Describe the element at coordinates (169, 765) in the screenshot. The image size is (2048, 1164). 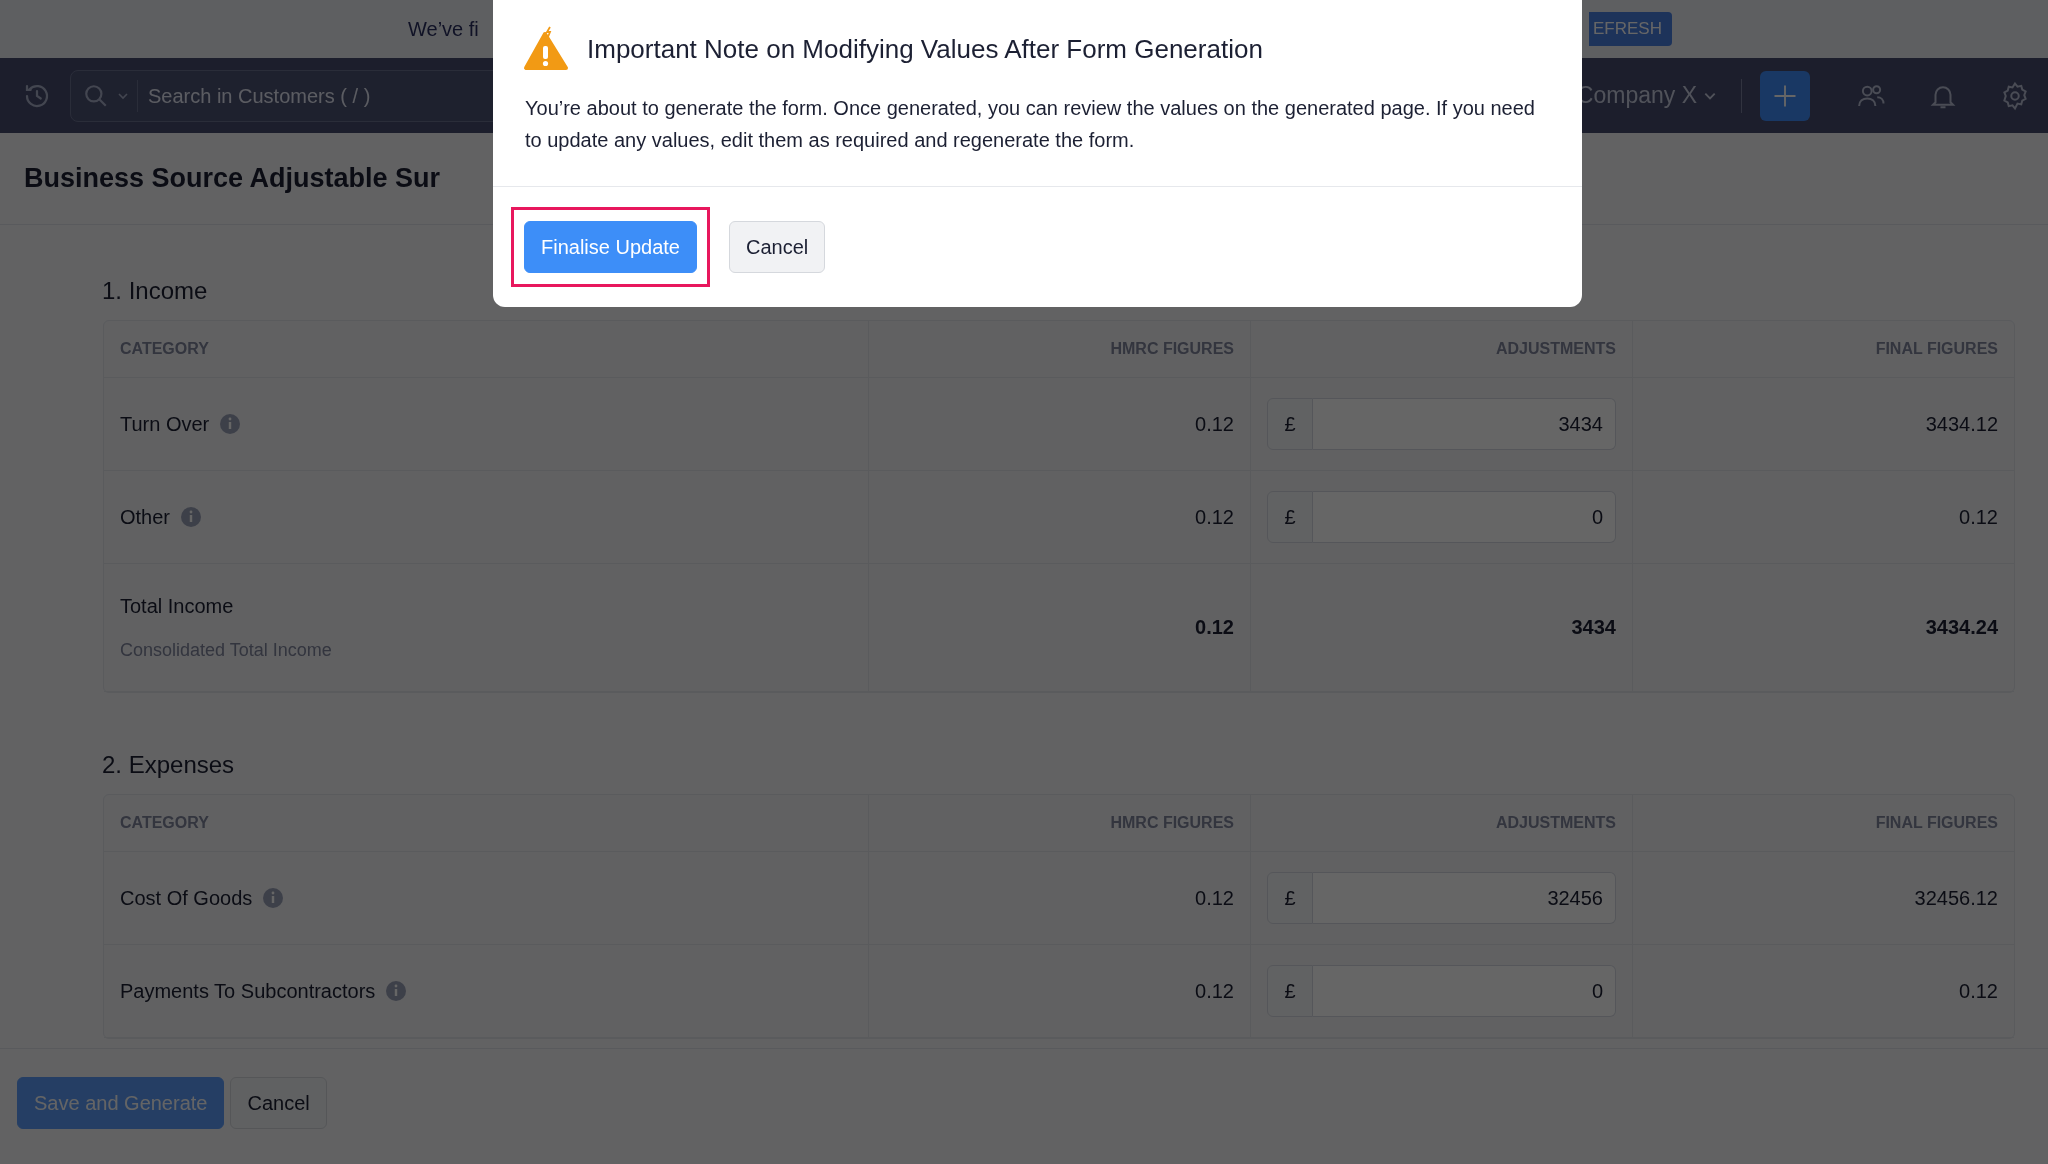
I see `section-title: 2. Expenses` at that location.